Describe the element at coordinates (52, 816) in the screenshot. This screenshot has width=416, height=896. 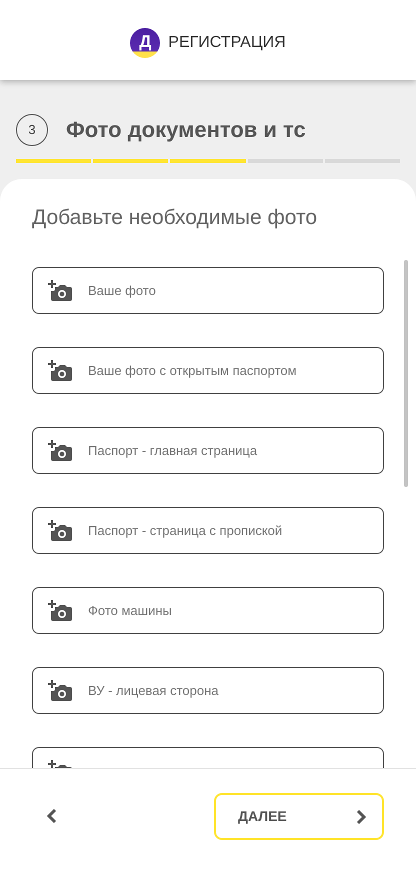
I see `chevron-left-icon` at that location.